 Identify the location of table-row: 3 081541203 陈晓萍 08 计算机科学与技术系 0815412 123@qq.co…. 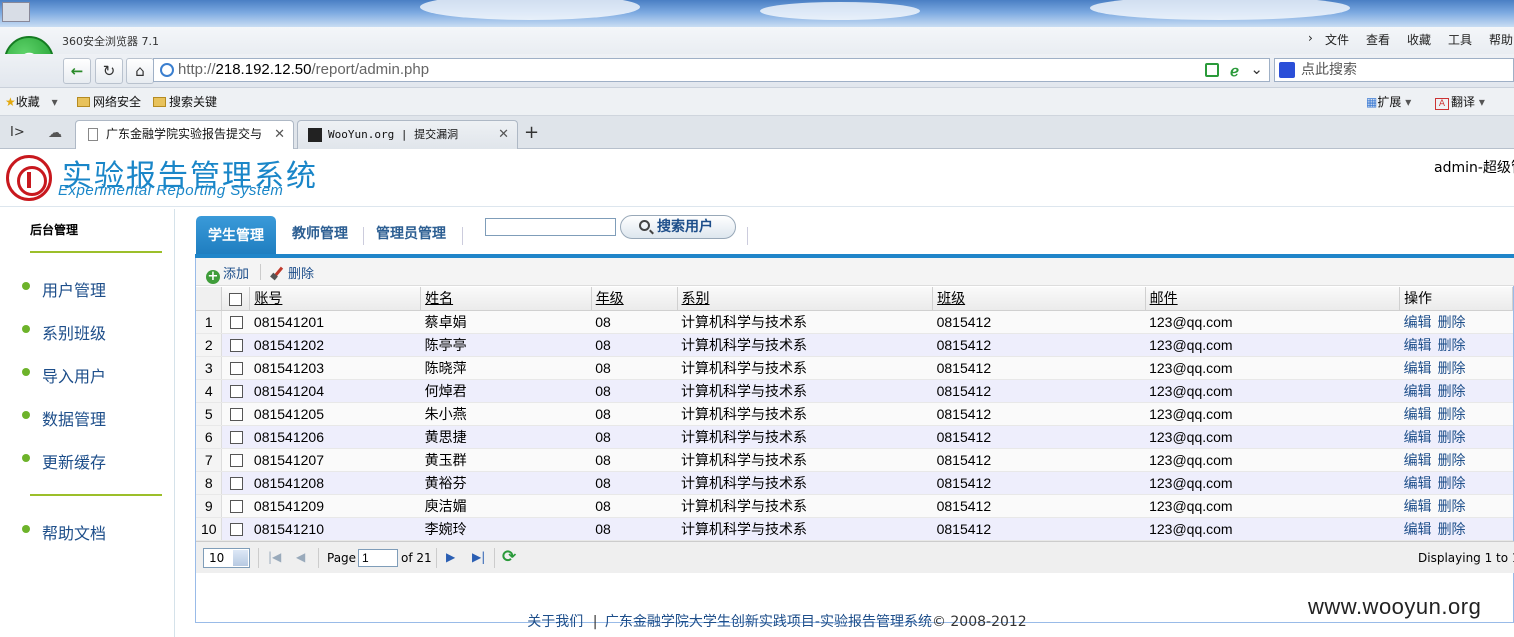
(854, 368).